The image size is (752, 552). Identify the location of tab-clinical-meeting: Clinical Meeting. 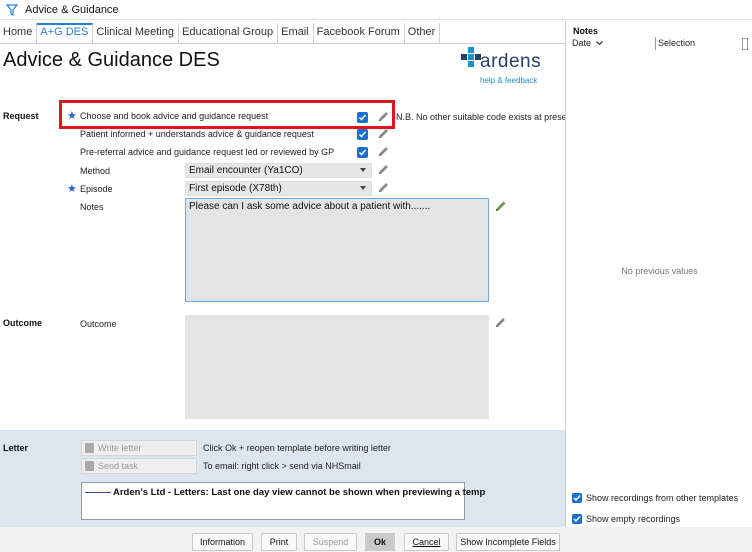
(136, 33).